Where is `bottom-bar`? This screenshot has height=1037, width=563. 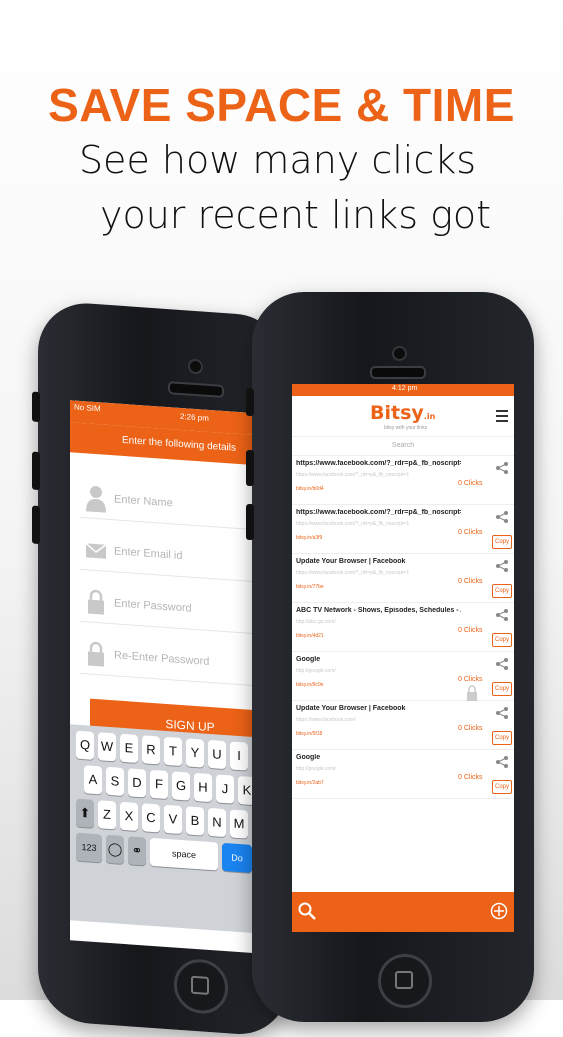 bottom-bar is located at coordinates (403, 912).